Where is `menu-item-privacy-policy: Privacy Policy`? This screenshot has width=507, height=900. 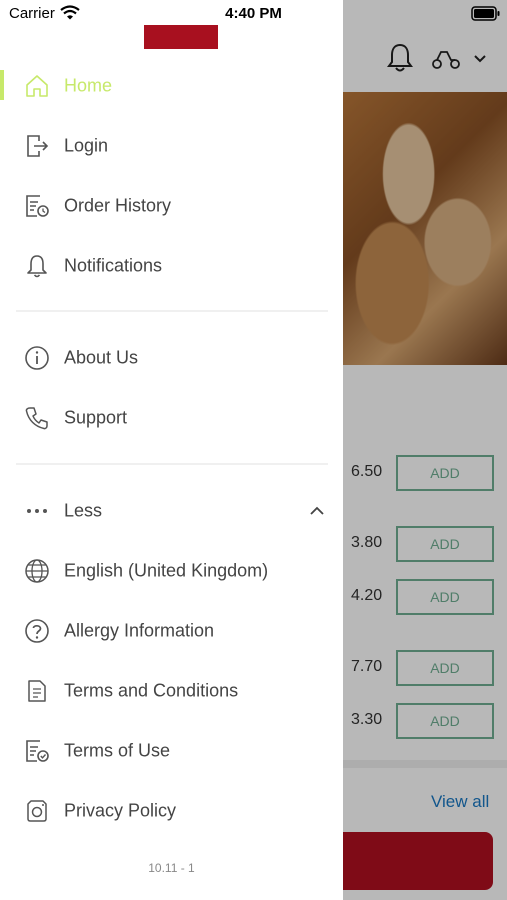
menu-item-privacy-policy: Privacy Policy is located at coordinates (171, 811).